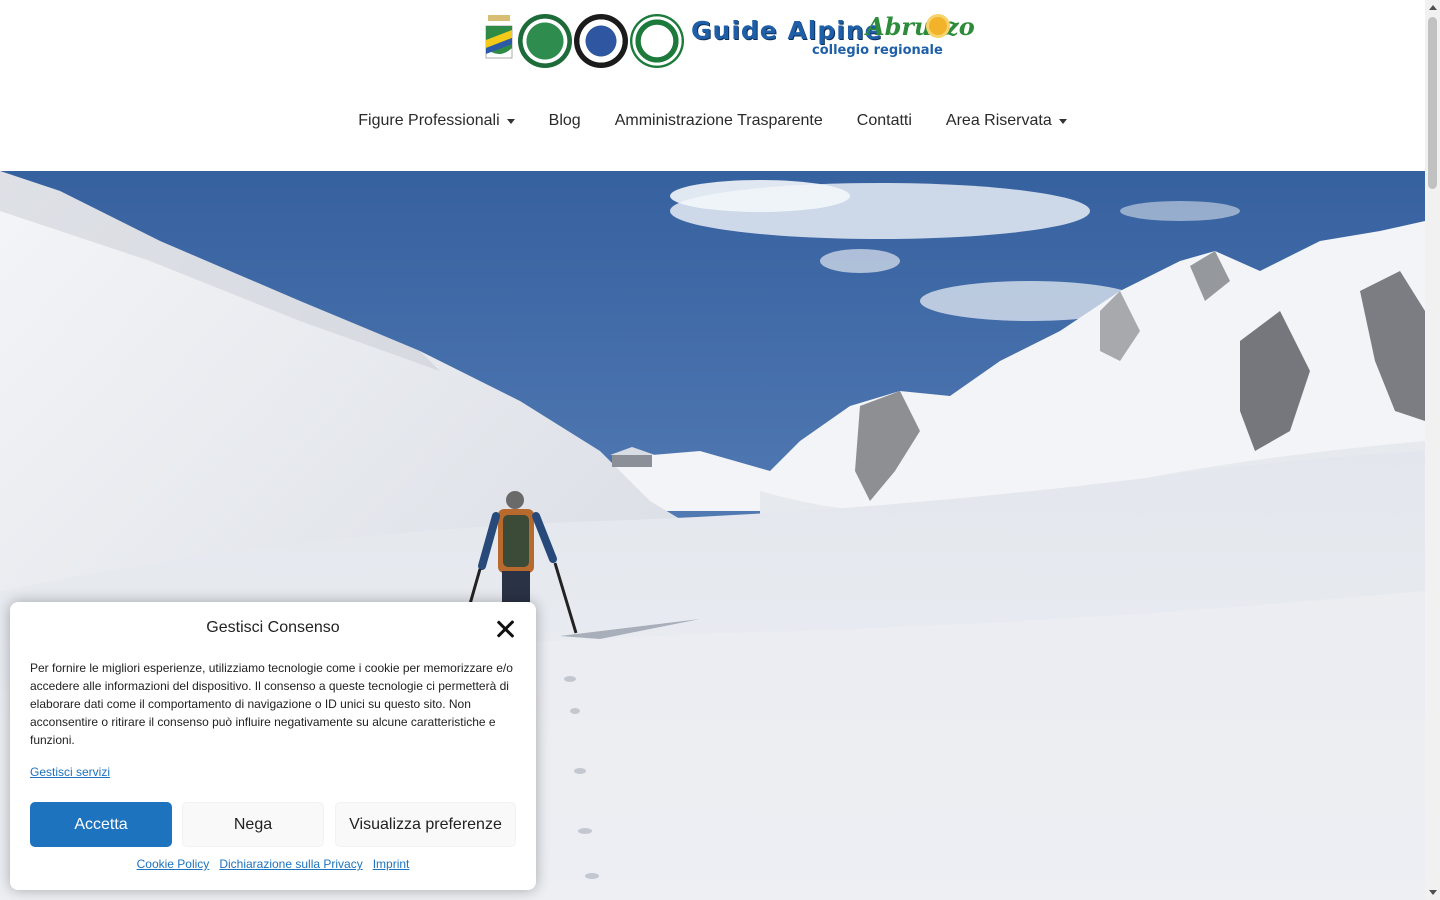  Describe the element at coordinates (499, 37) in the screenshot. I see `regione-abruzzo-logo` at that location.